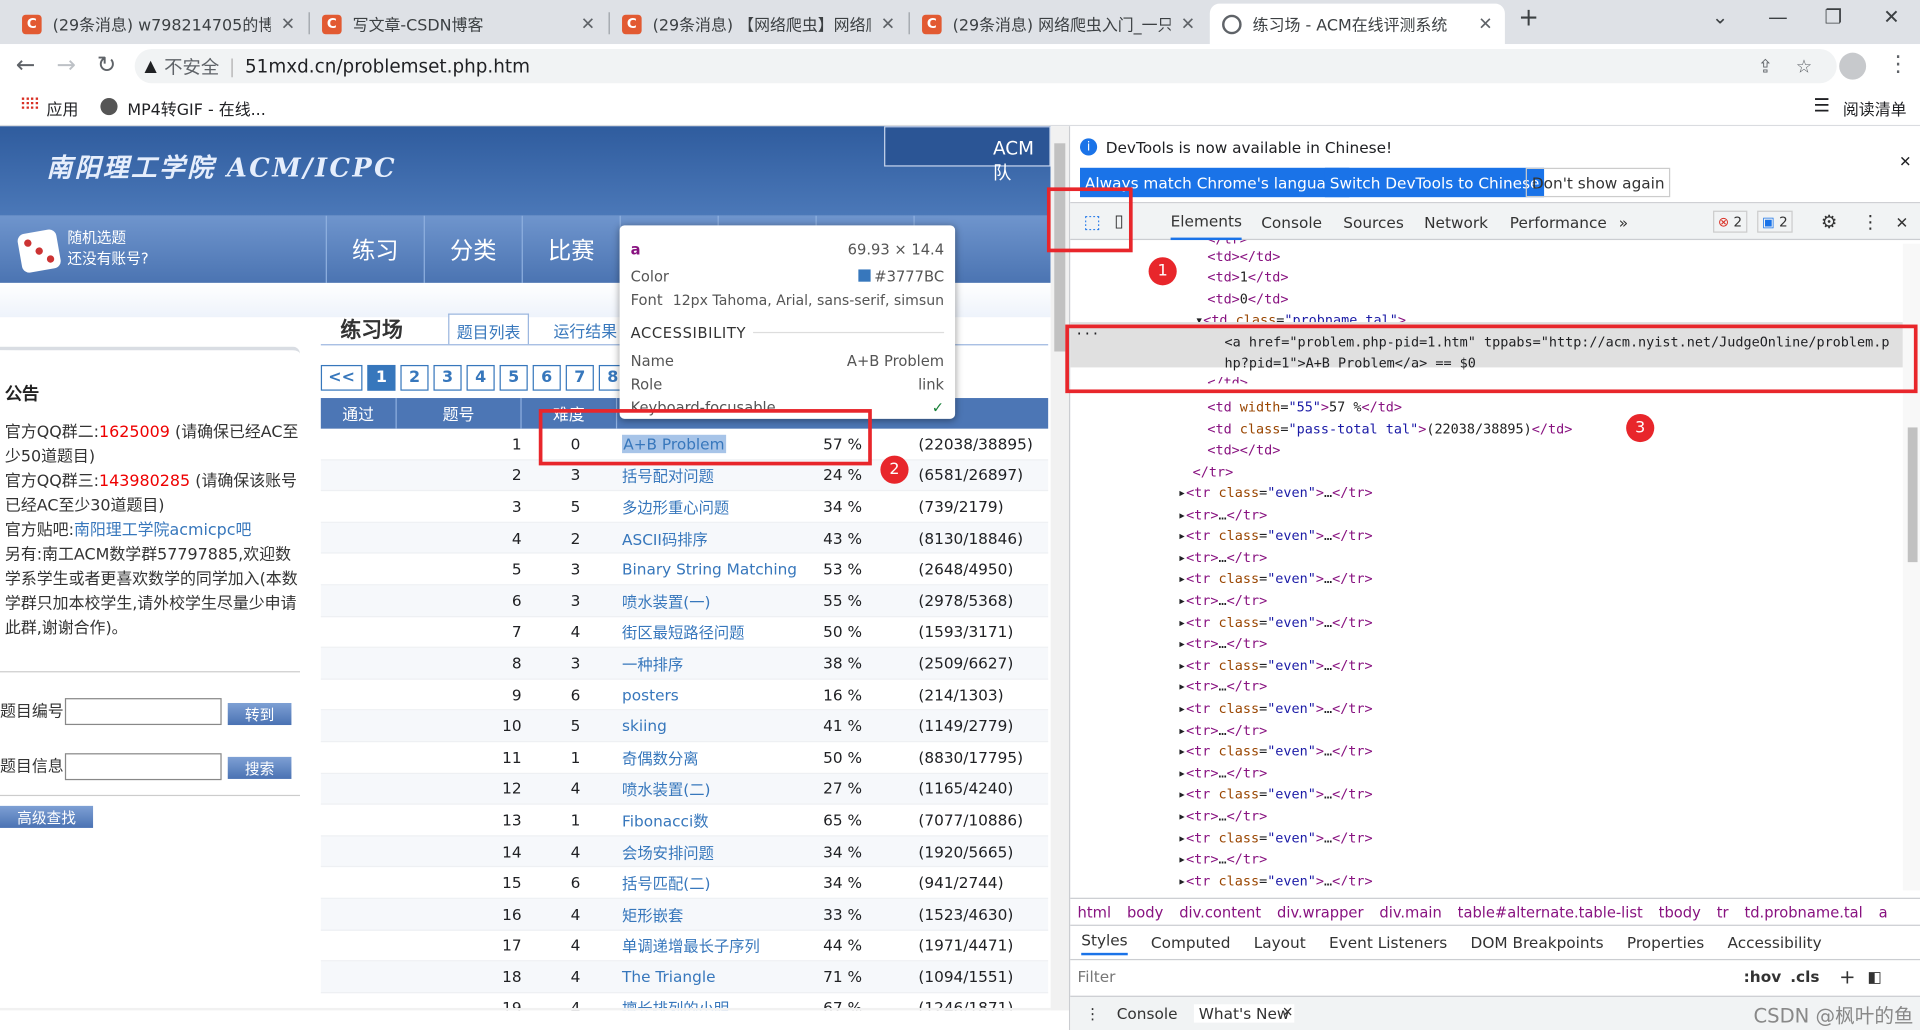 Image resolution: width=1920 pixels, height=1030 pixels. I want to click on profile-avatar, so click(1853, 66).